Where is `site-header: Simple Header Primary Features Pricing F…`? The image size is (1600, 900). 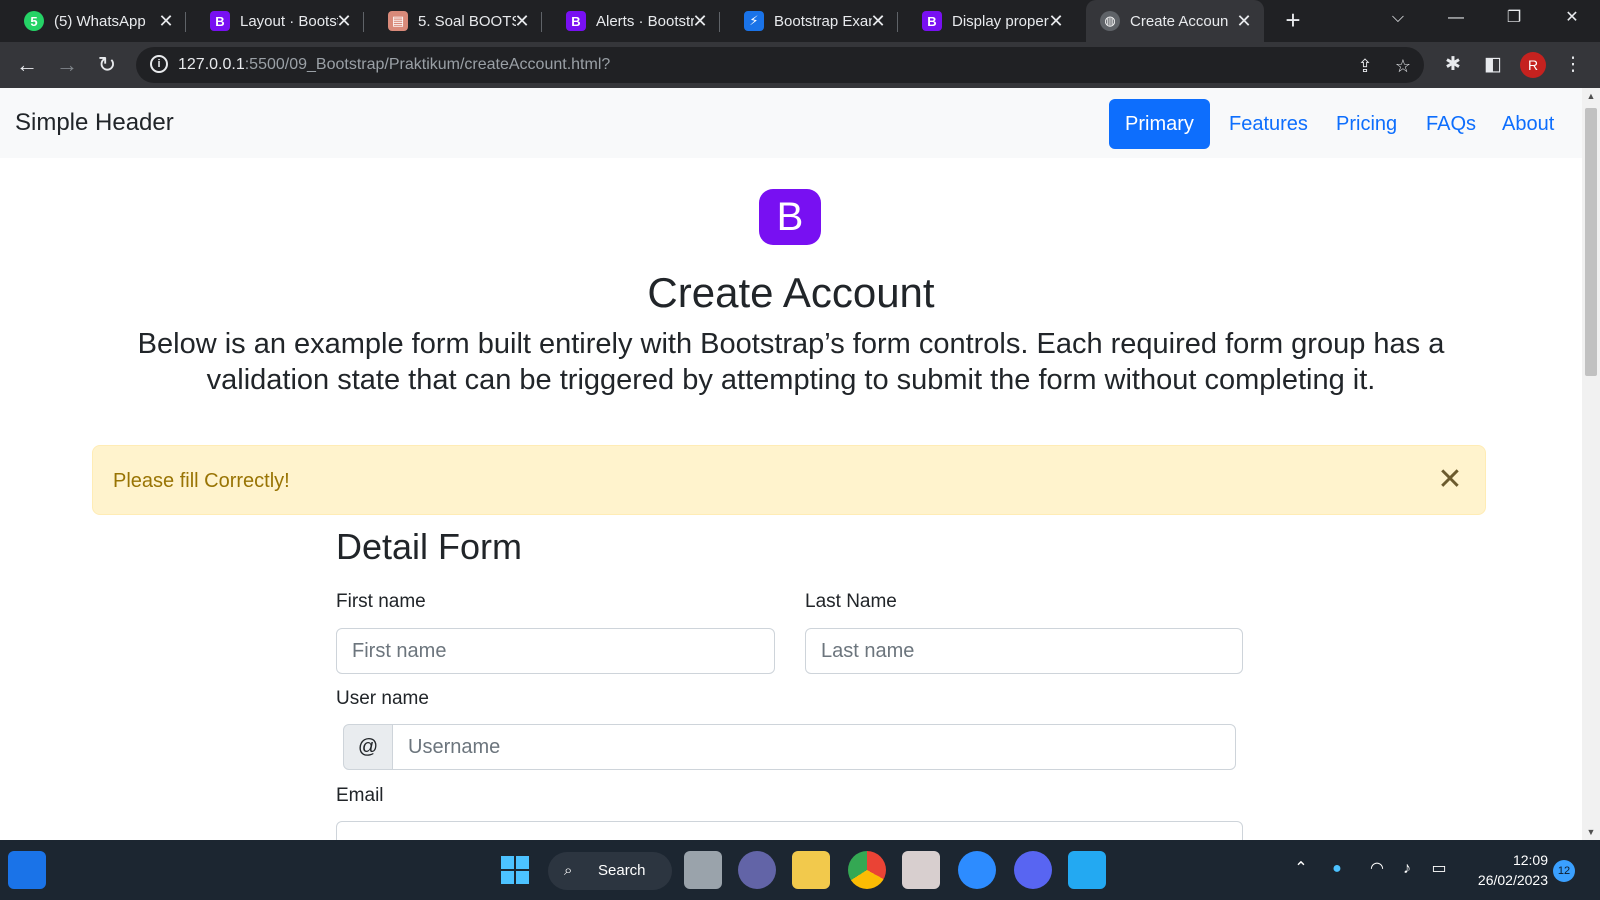 site-header: Simple Header Primary Features Pricing F… is located at coordinates (791, 123).